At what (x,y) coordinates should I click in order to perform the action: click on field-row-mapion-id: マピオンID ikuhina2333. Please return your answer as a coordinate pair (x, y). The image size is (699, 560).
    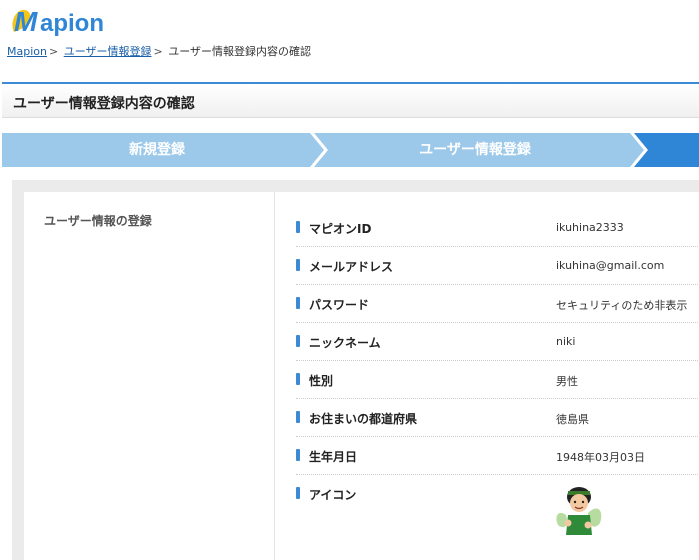
    Looking at the image, I should click on (497, 228).